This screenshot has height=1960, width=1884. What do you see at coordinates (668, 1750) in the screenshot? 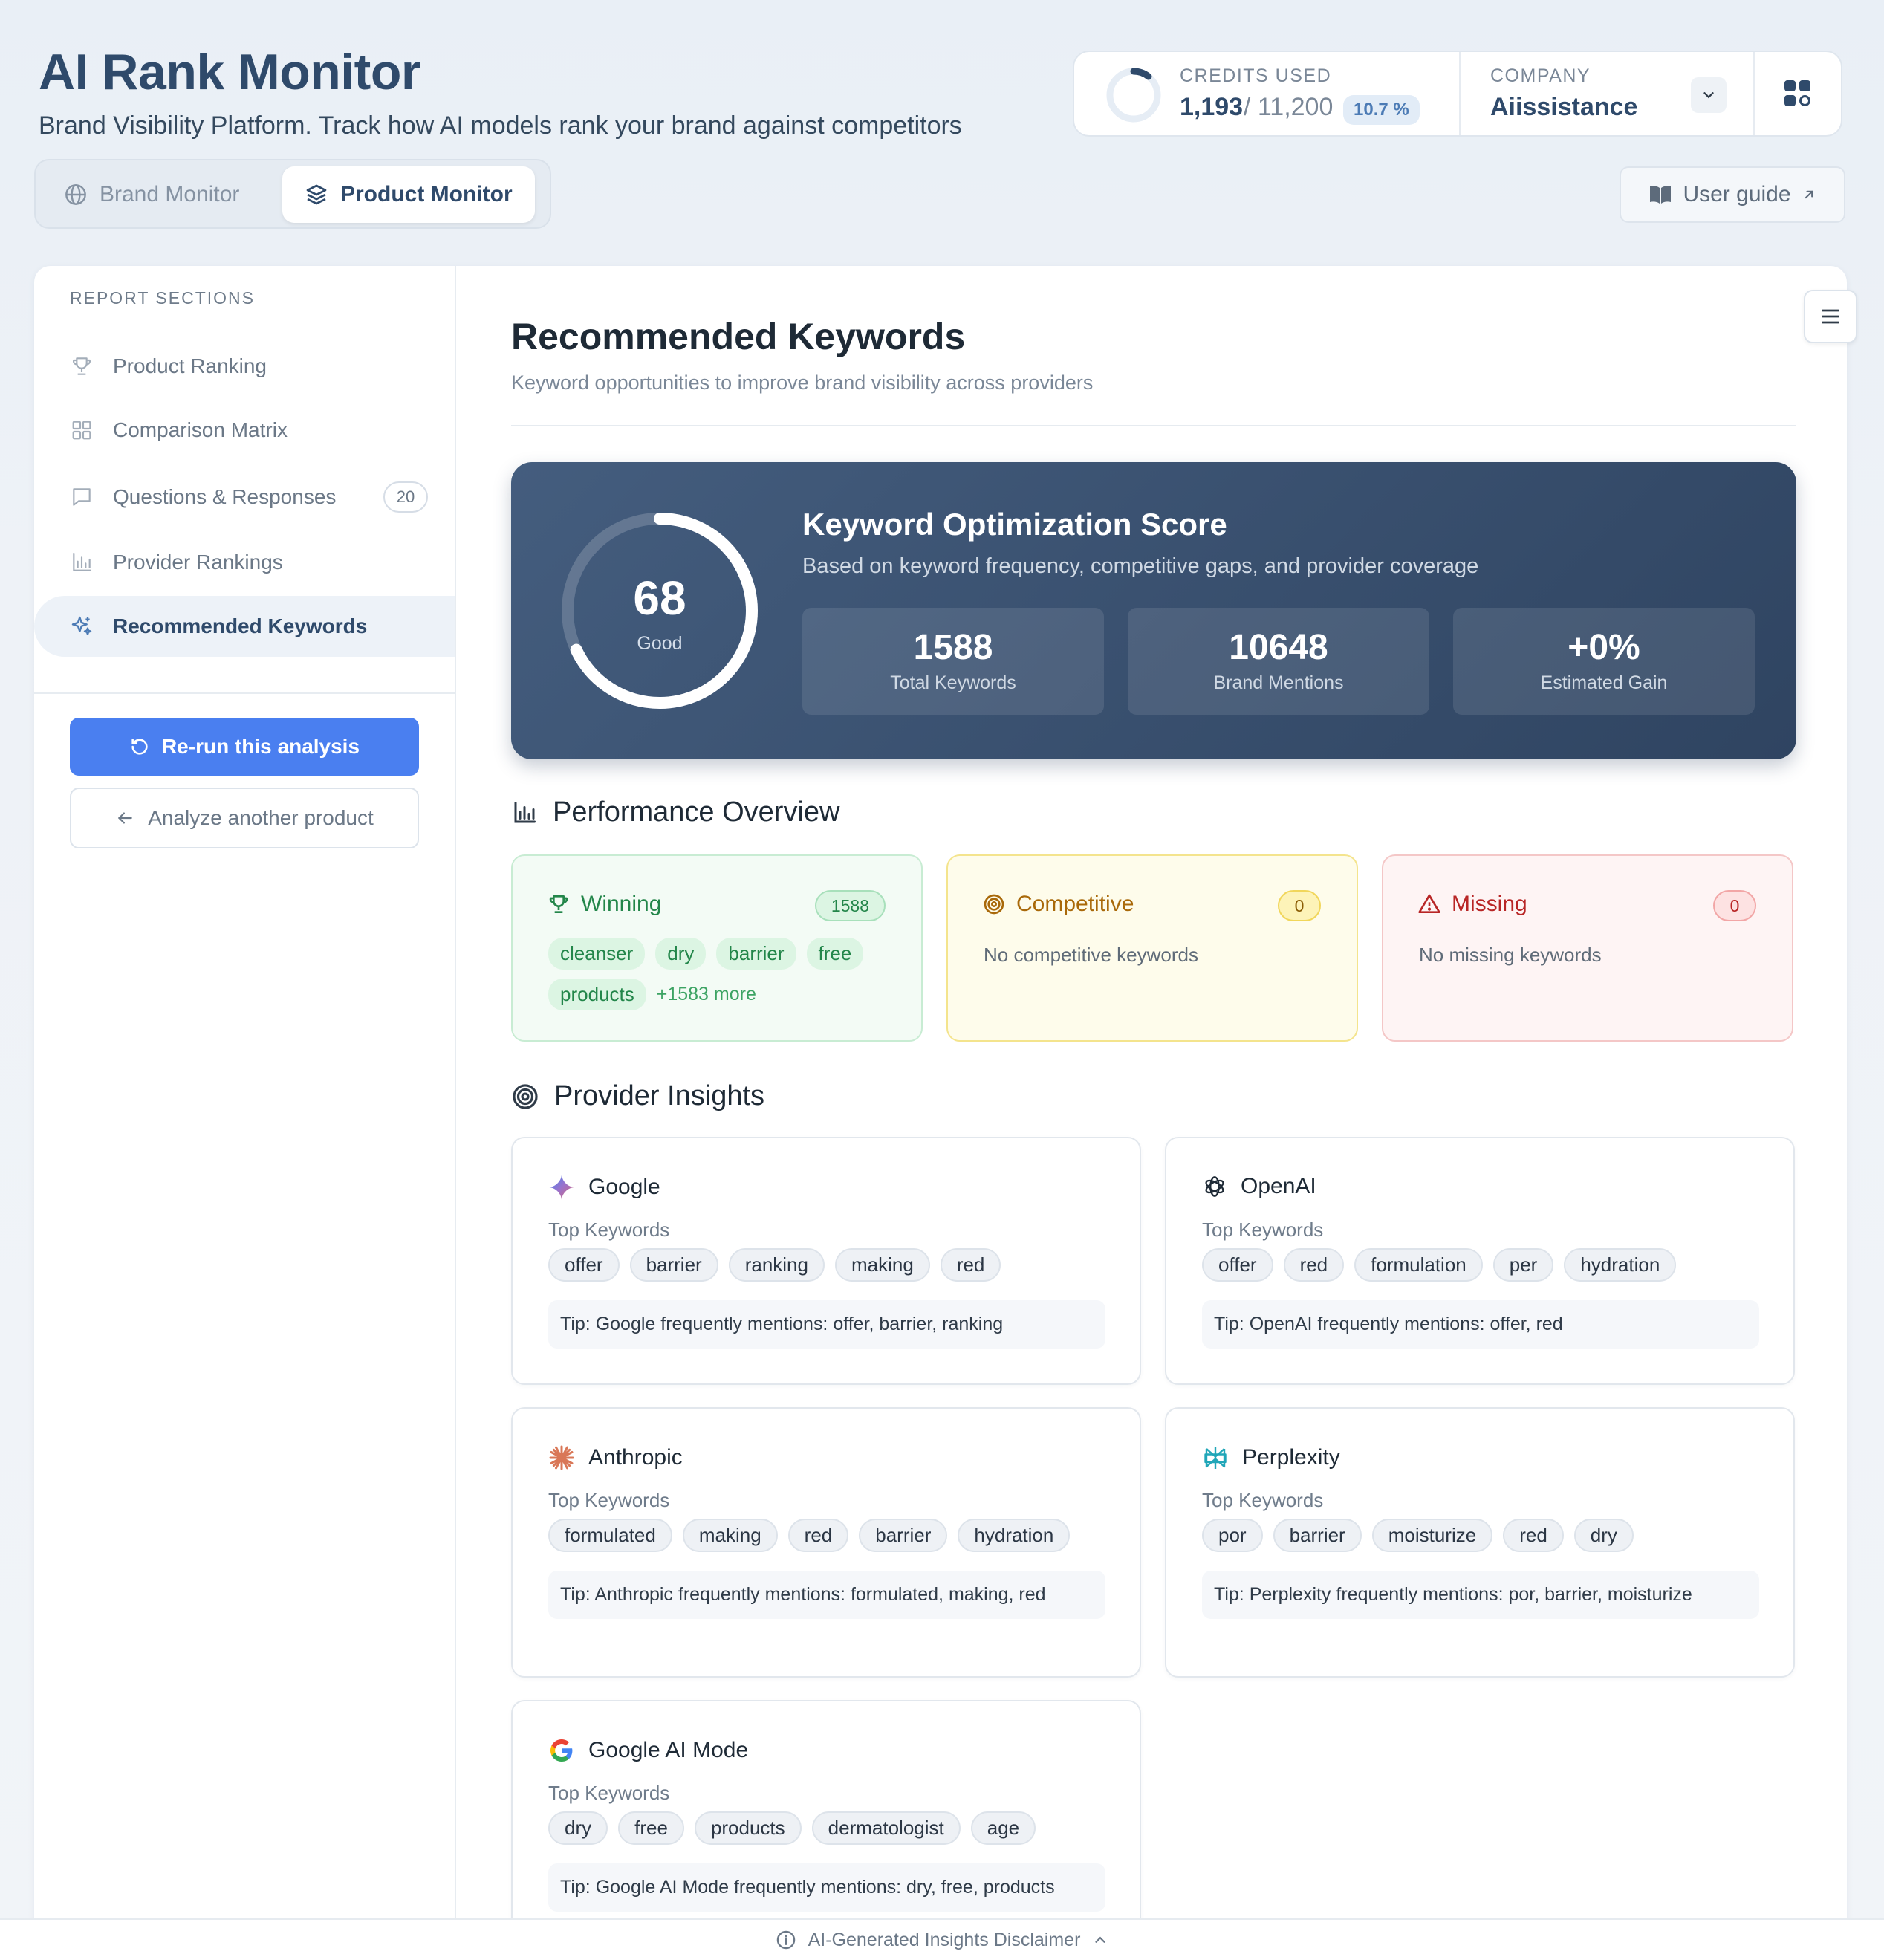
I see `provider-name: Google AI Mode` at bounding box center [668, 1750].